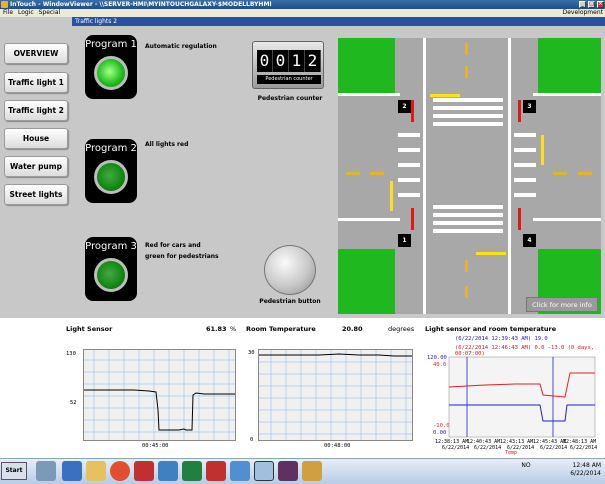 The width and height of the screenshot is (605, 484). I want to click on traffic-signal-3: 3, so click(529, 106).